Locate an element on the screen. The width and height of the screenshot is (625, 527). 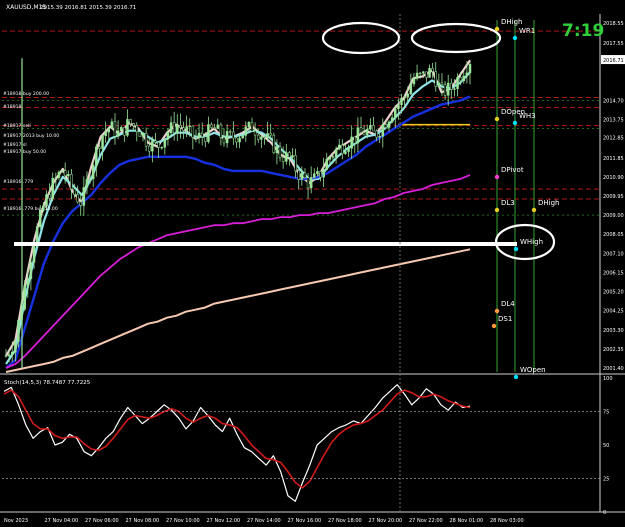
level-label: WOpen is located at coordinates (533, 370).